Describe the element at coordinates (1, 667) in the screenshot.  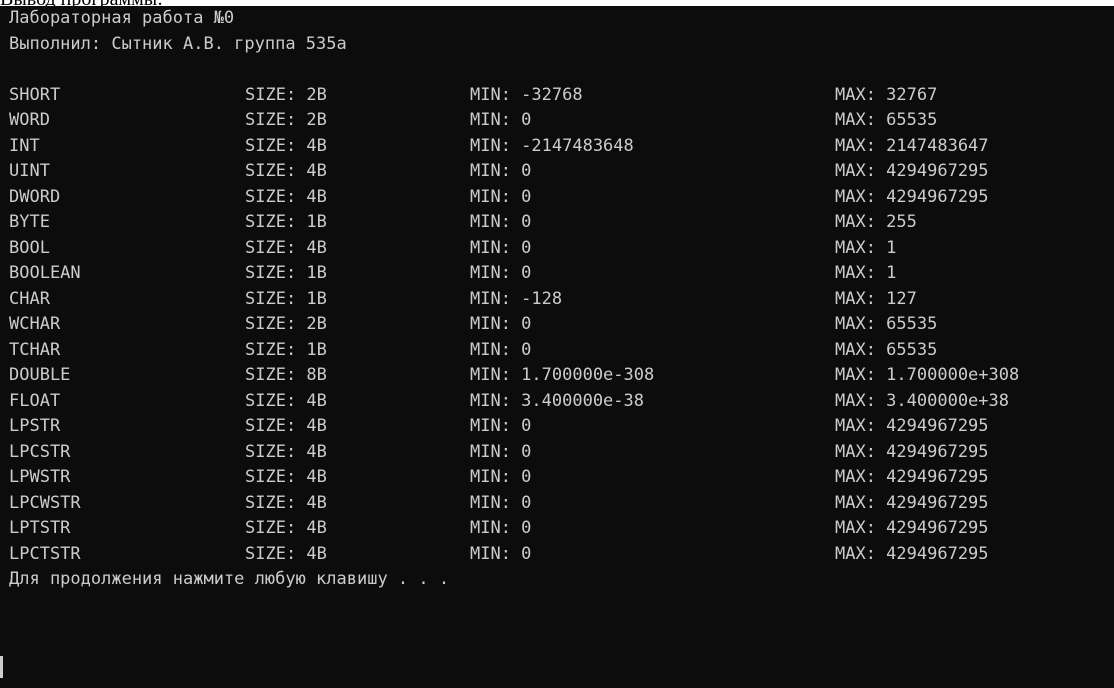
I see `text-cursor` at that location.